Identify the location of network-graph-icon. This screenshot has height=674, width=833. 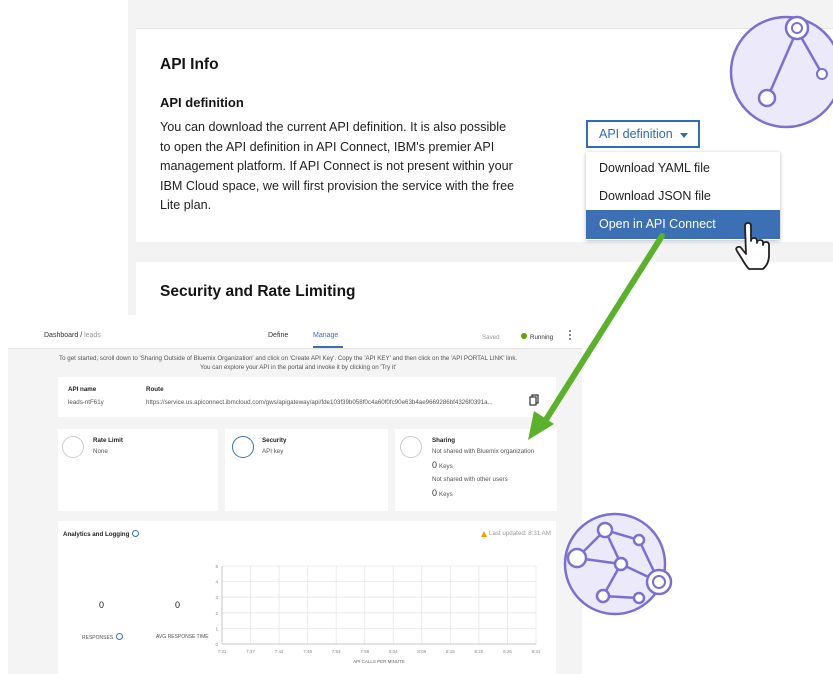
(618, 564).